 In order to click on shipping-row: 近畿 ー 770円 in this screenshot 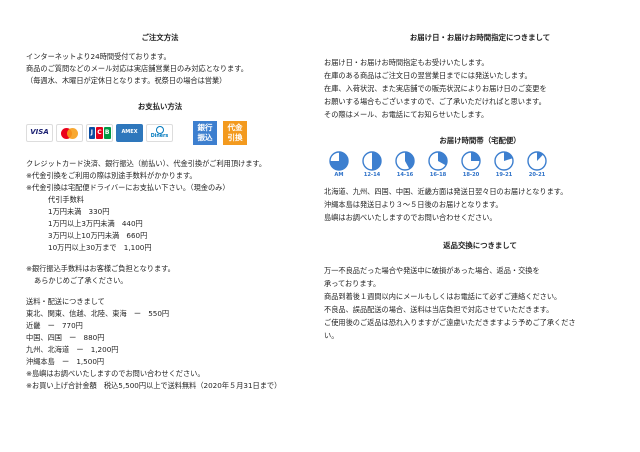, I will do `click(54, 325)`.